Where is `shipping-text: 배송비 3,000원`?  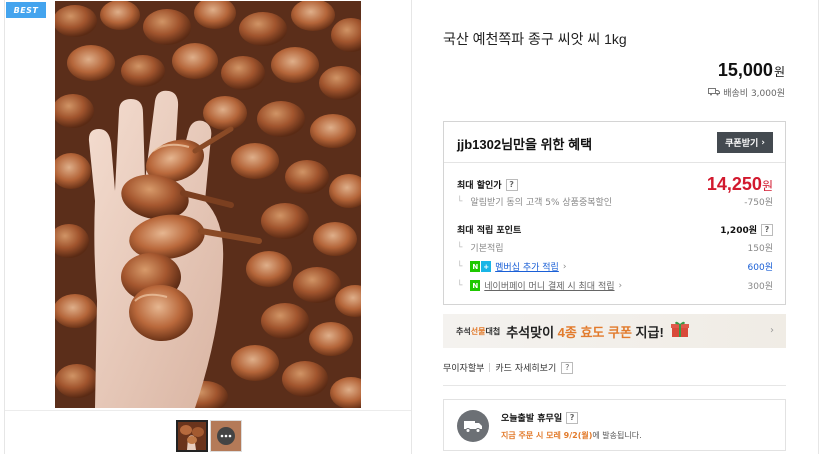 shipping-text: 배송비 3,000원 is located at coordinates (754, 94).